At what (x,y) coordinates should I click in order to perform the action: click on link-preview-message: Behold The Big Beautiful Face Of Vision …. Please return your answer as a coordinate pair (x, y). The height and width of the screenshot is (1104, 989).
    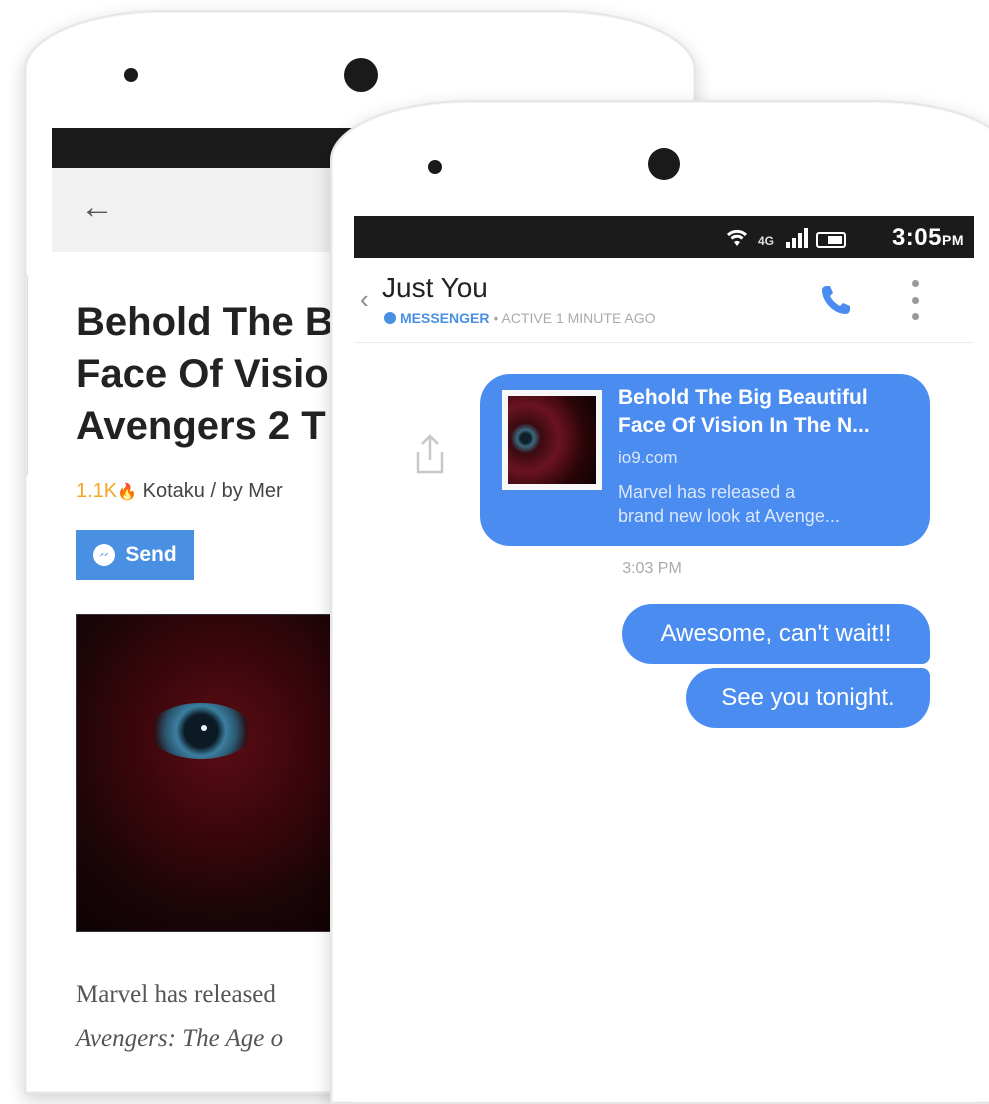
    Looking at the image, I should click on (705, 460).